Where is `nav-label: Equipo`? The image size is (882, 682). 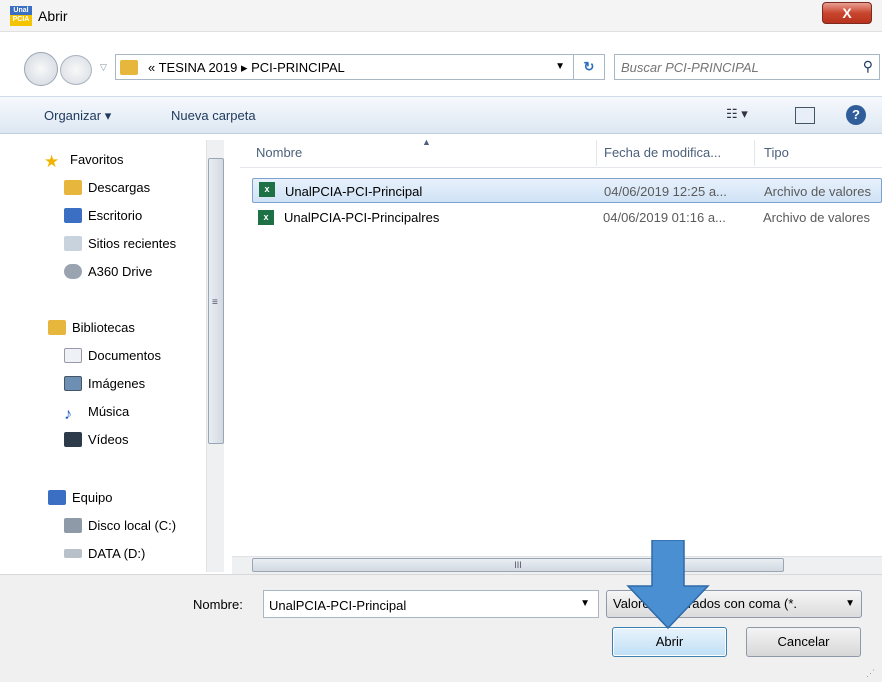 nav-label: Equipo is located at coordinates (92, 497).